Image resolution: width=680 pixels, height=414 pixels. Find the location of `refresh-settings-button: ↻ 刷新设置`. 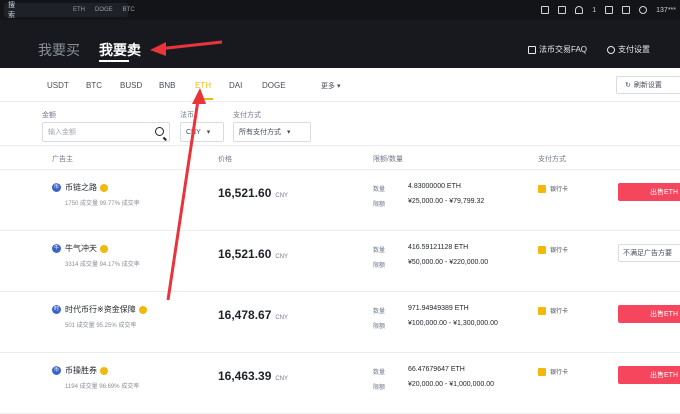

refresh-settings-button: ↻ 刷新设置 is located at coordinates (648, 85).